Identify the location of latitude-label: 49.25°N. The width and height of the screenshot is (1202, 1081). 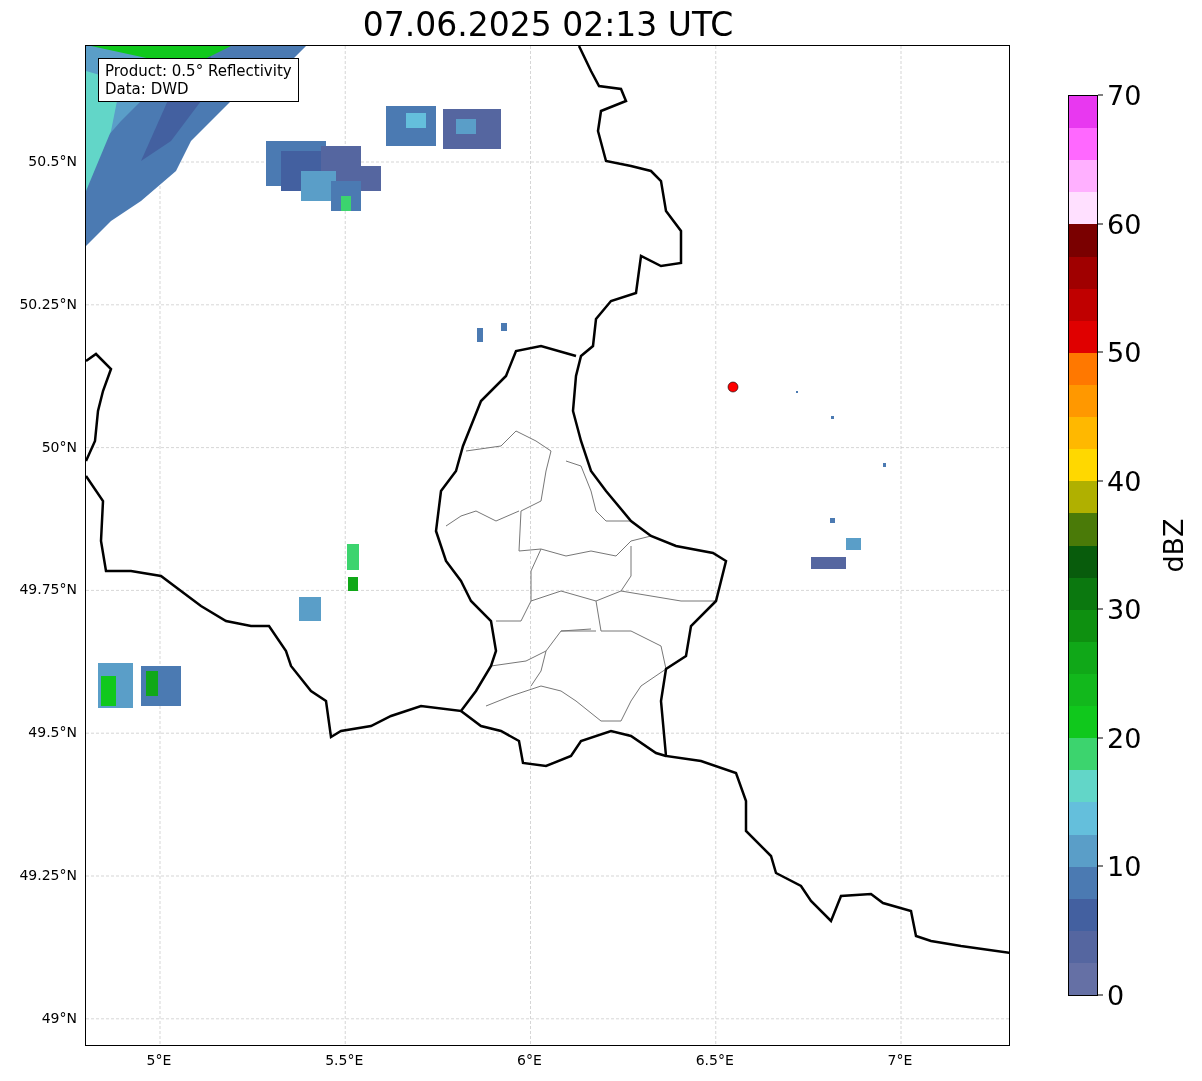
(48, 875).